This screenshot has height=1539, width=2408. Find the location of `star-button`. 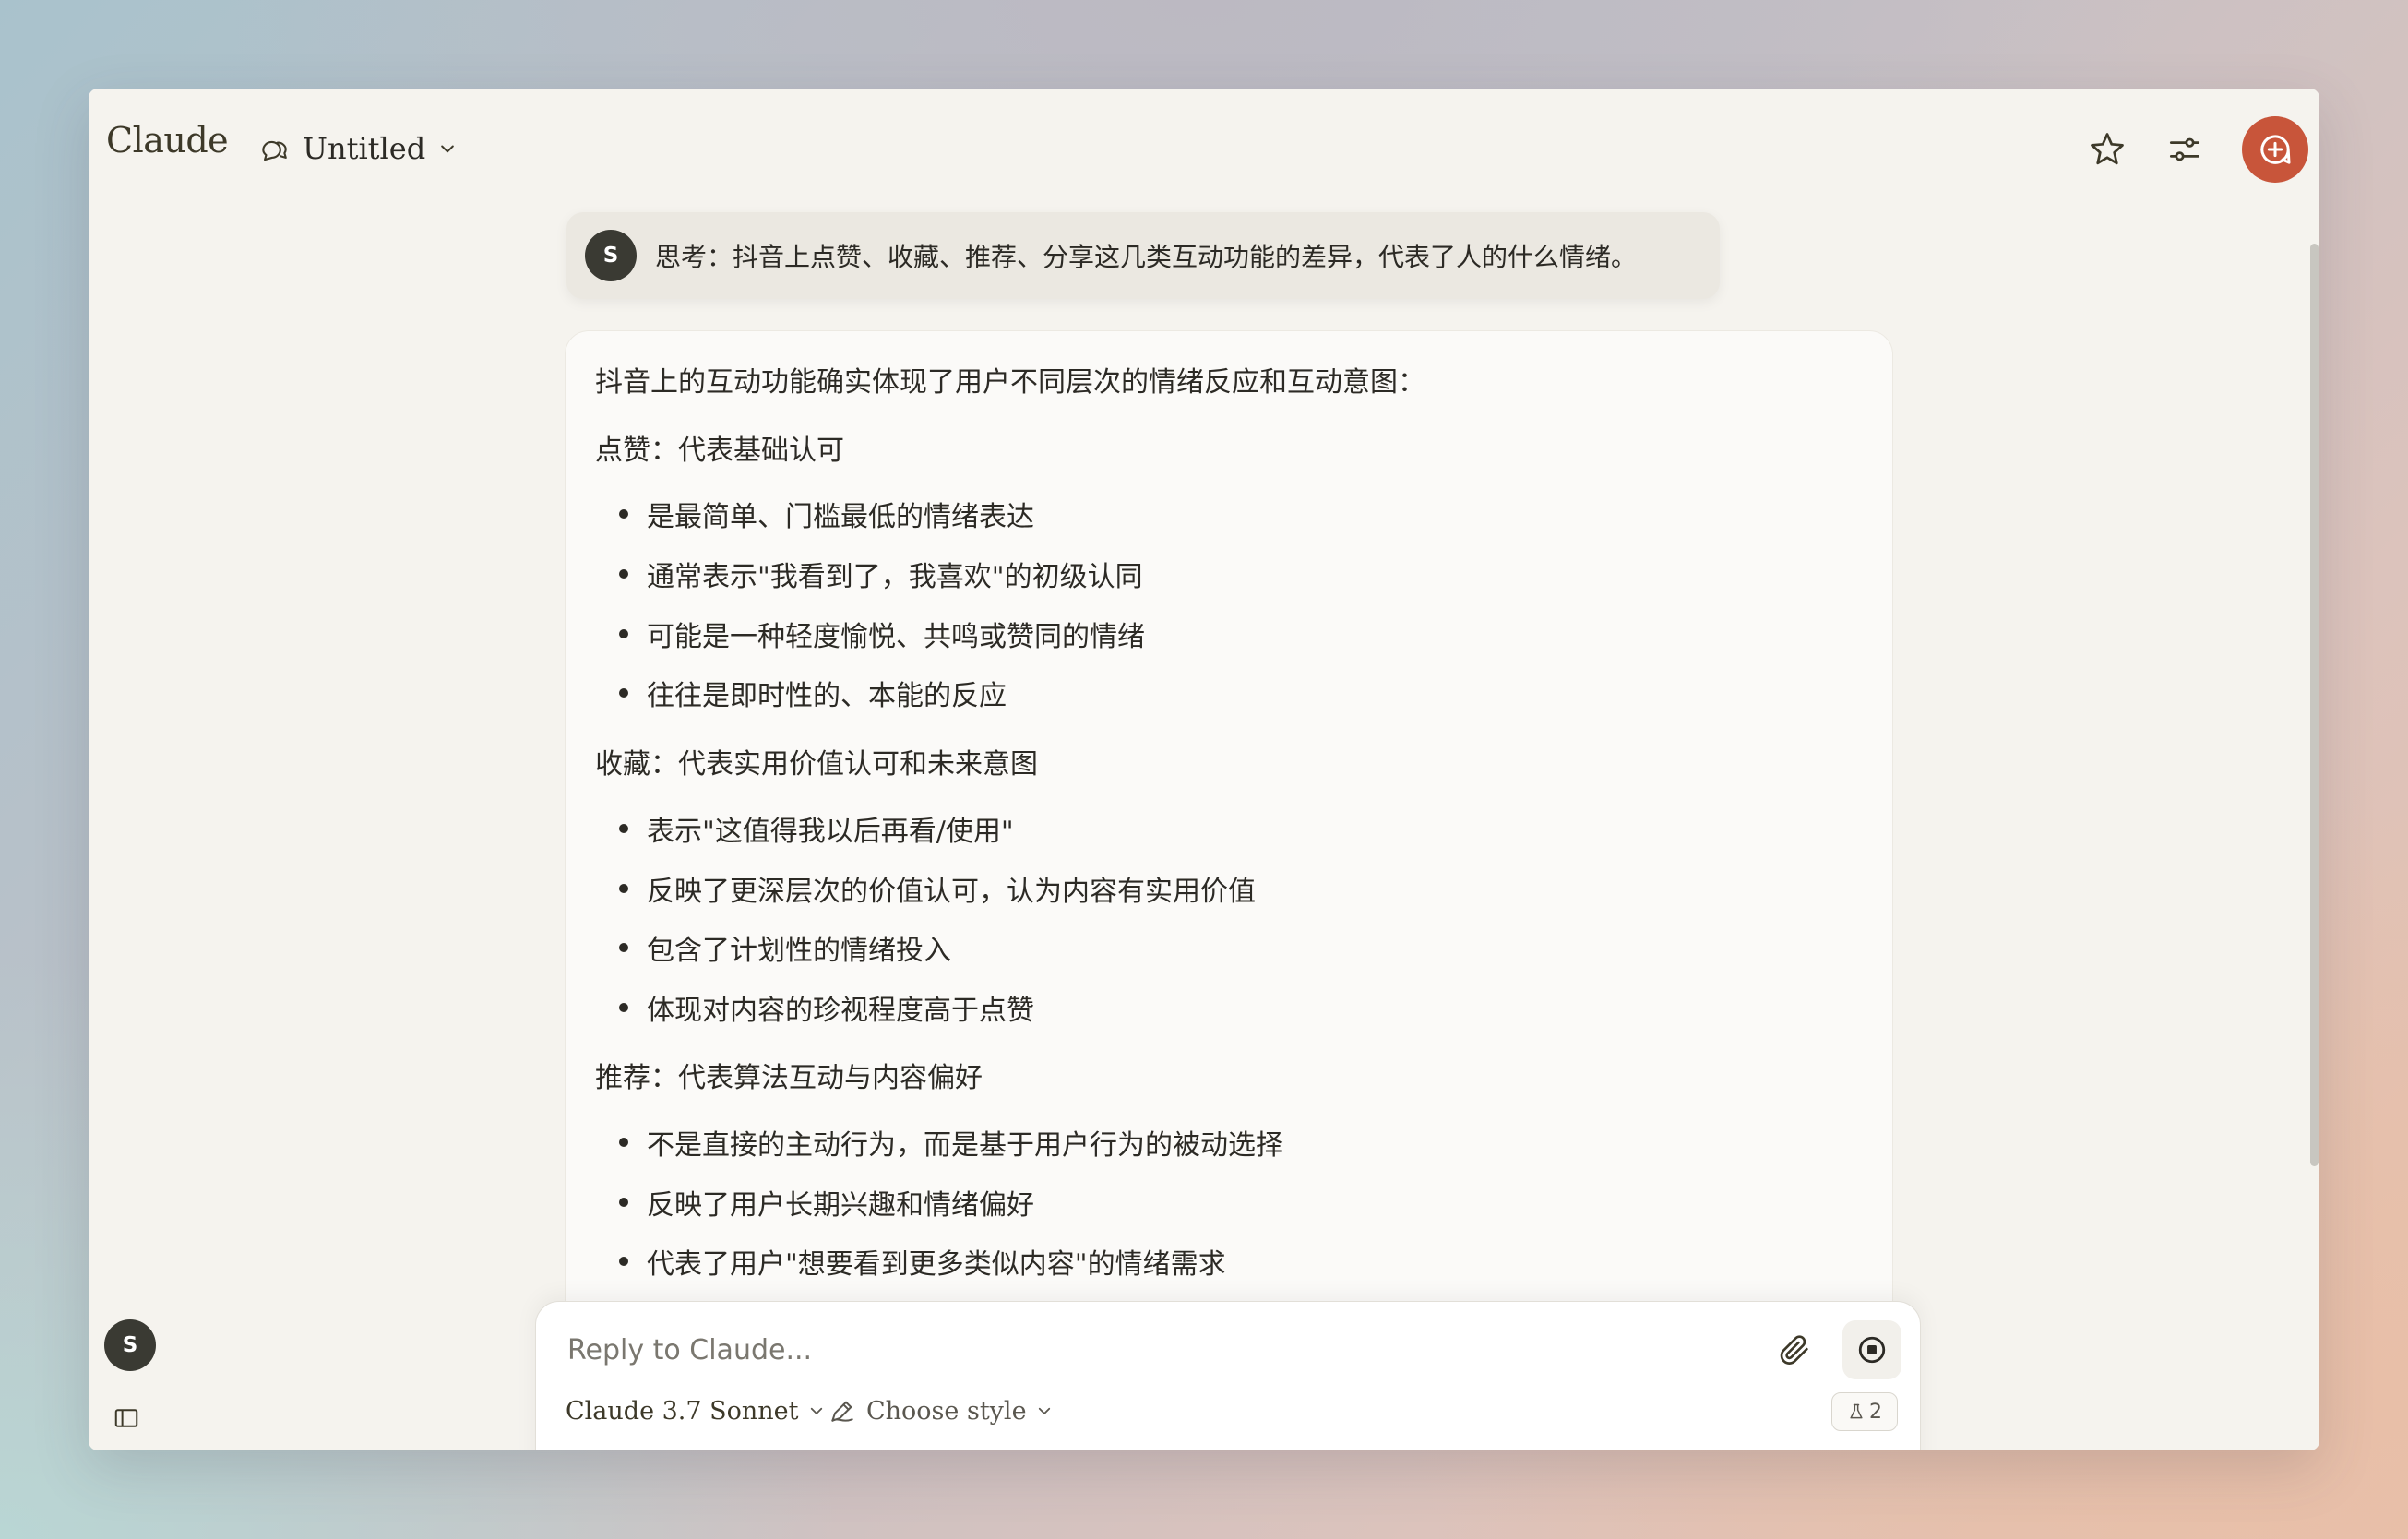

star-button is located at coordinates (2107, 149).